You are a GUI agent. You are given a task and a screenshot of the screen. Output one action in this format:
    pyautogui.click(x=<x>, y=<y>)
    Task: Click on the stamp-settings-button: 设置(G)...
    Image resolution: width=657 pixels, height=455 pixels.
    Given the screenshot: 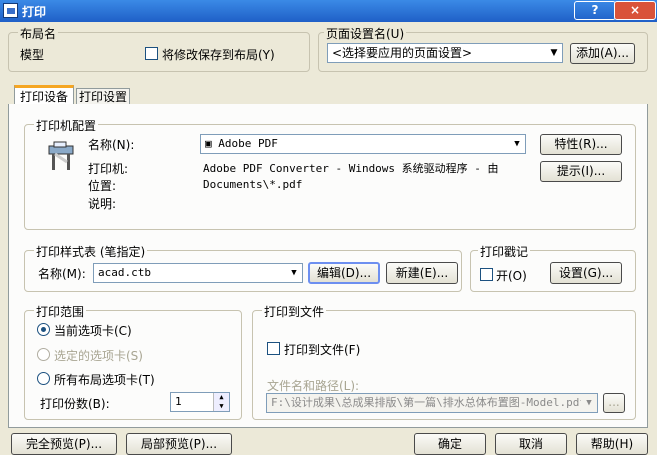 What is the action you would take?
    pyautogui.click(x=586, y=273)
    